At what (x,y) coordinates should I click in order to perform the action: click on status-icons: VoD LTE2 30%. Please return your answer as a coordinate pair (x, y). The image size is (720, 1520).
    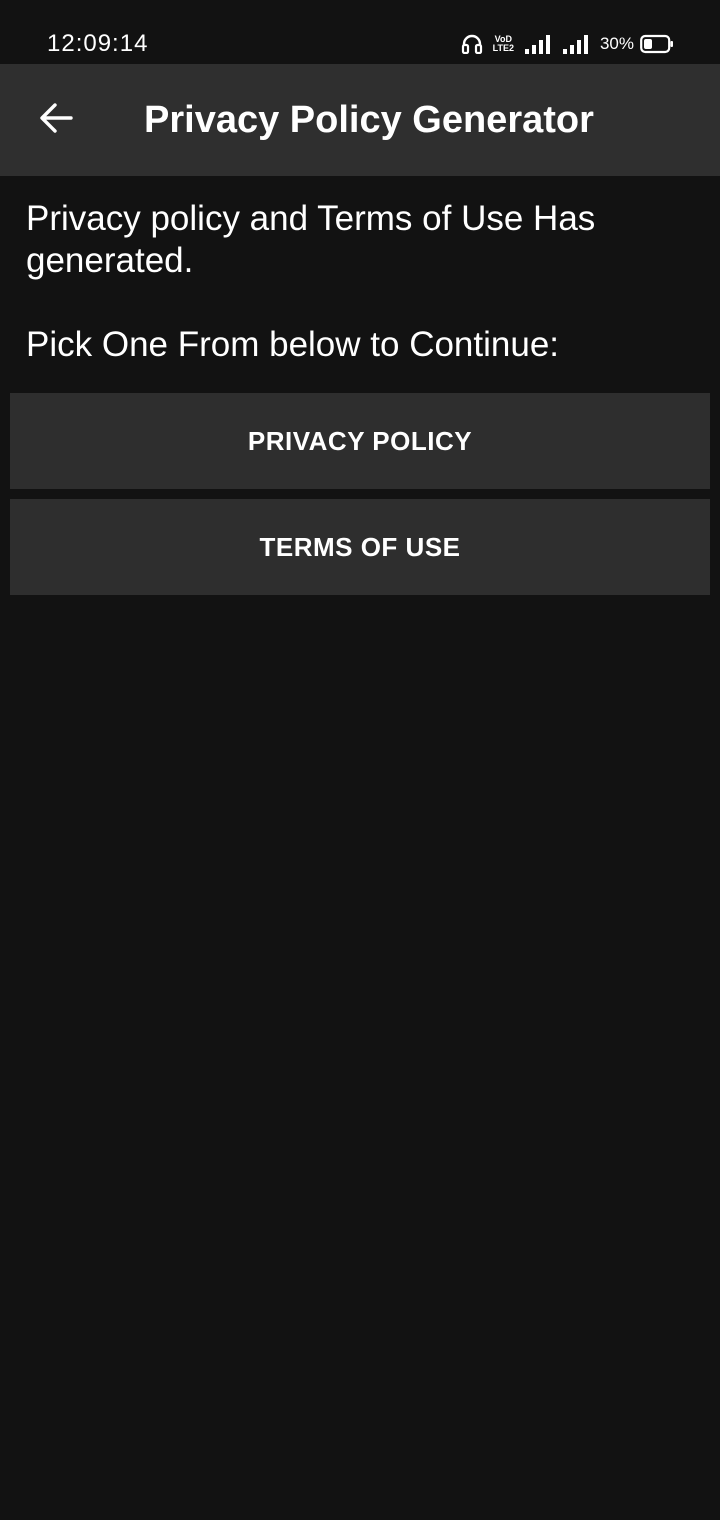
    Looking at the image, I should click on (567, 44).